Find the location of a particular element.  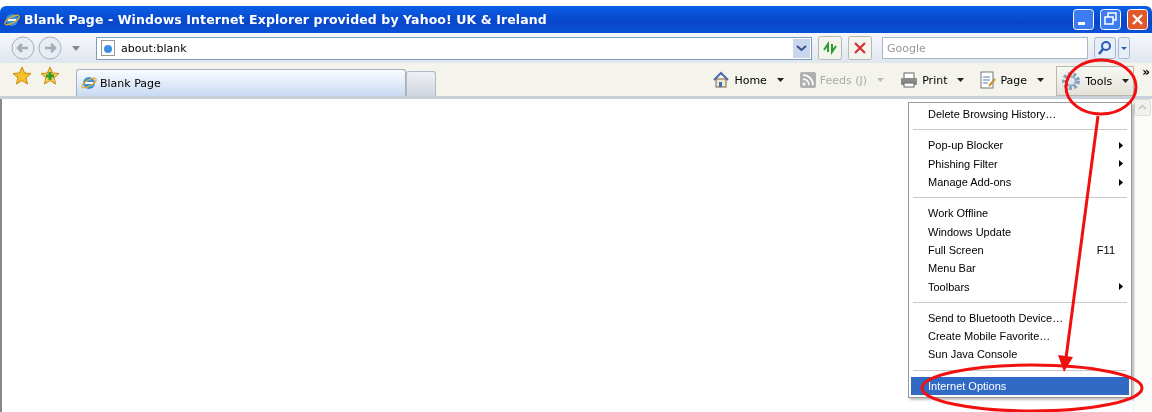

add-favorite-icon is located at coordinates (50, 76).